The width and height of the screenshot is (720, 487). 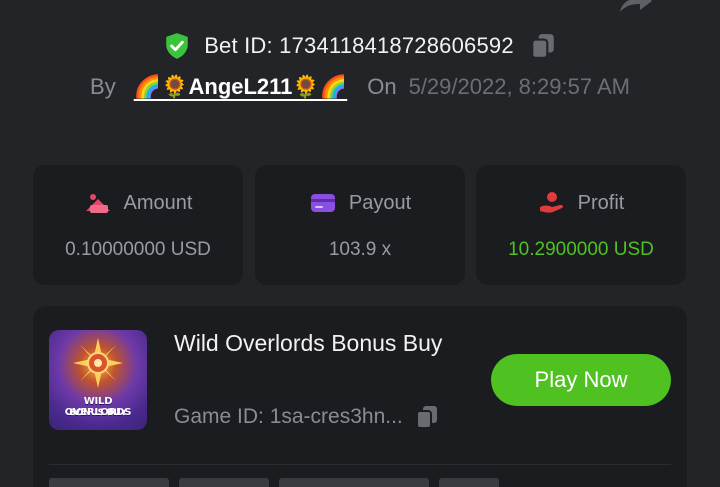 What do you see at coordinates (97, 203) in the screenshot?
I see `amount-icon` at bounding box center [97, 203].